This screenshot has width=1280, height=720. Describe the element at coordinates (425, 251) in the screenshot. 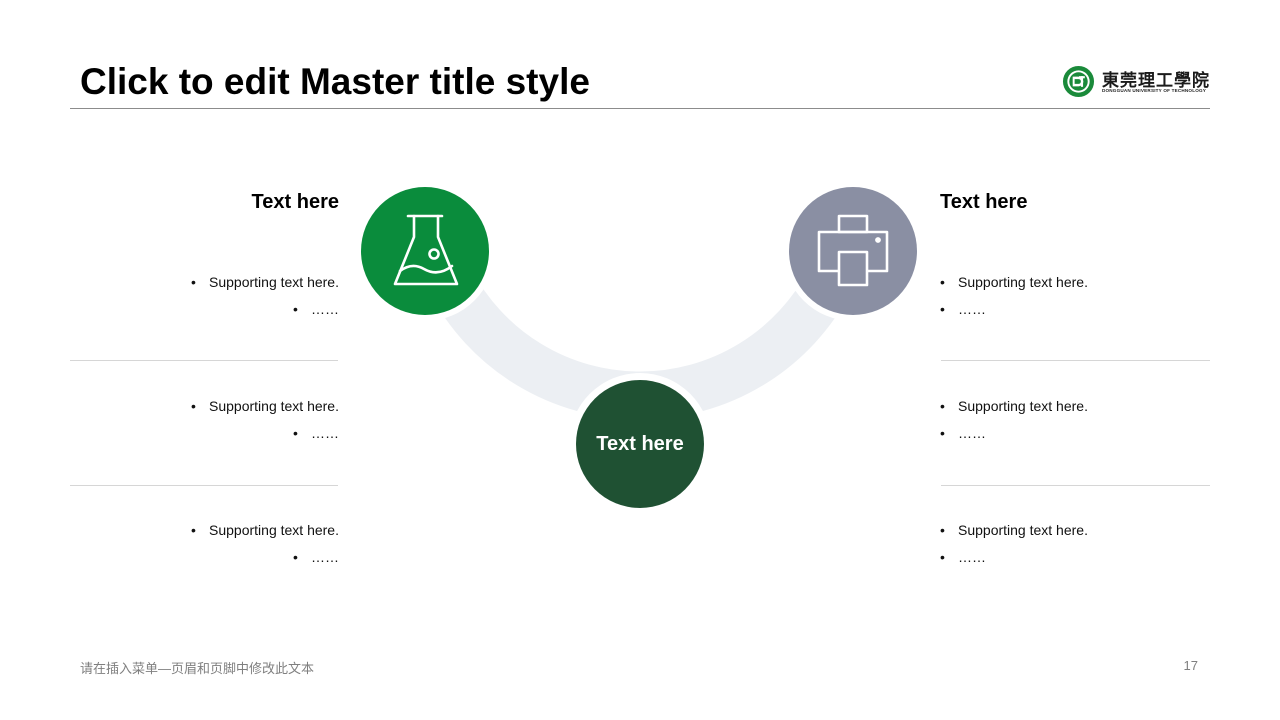

I see `left-circle` at that location.